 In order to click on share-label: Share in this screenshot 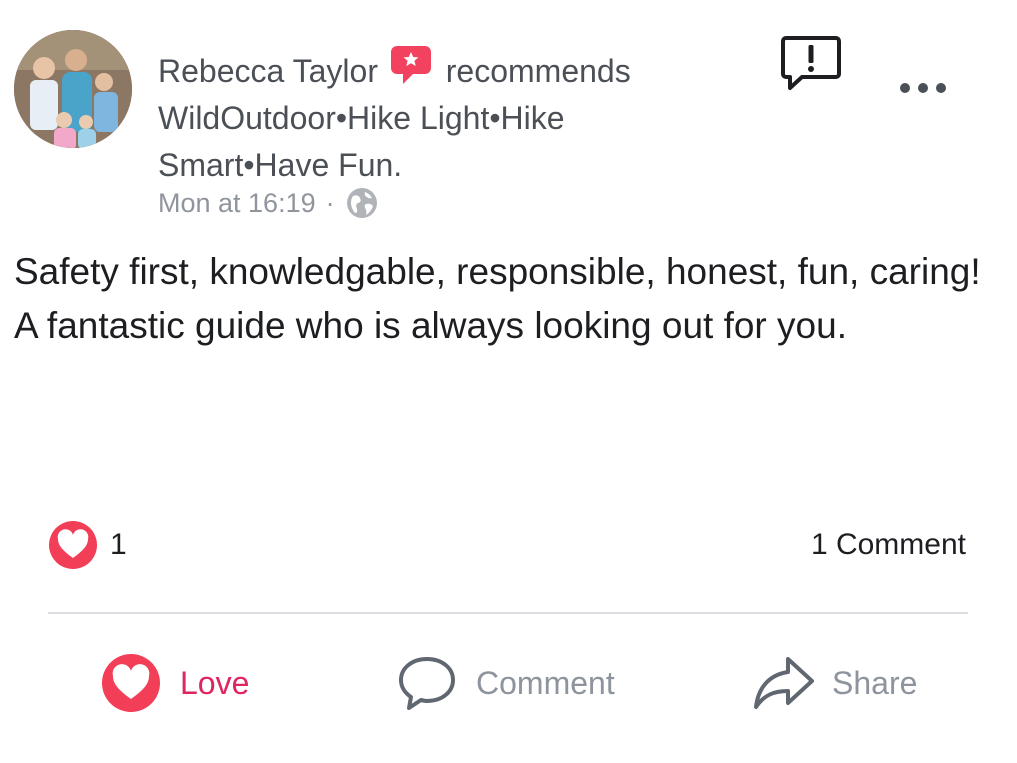, I will do `click(875, 682)`.